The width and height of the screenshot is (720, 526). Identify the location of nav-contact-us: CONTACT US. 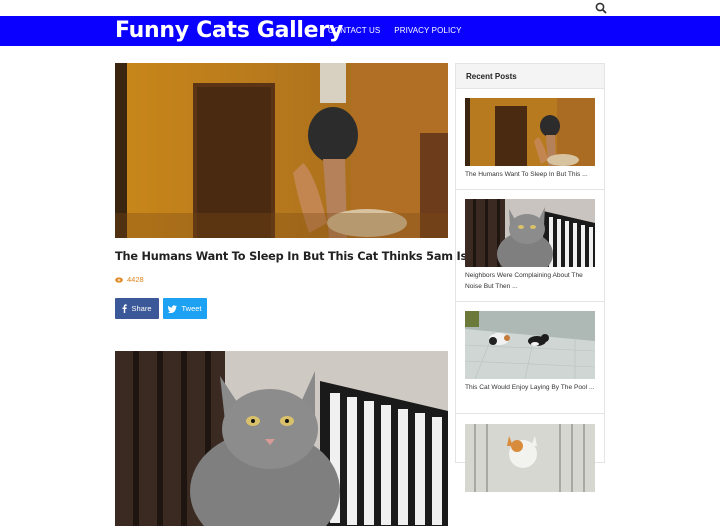
(354, 31).